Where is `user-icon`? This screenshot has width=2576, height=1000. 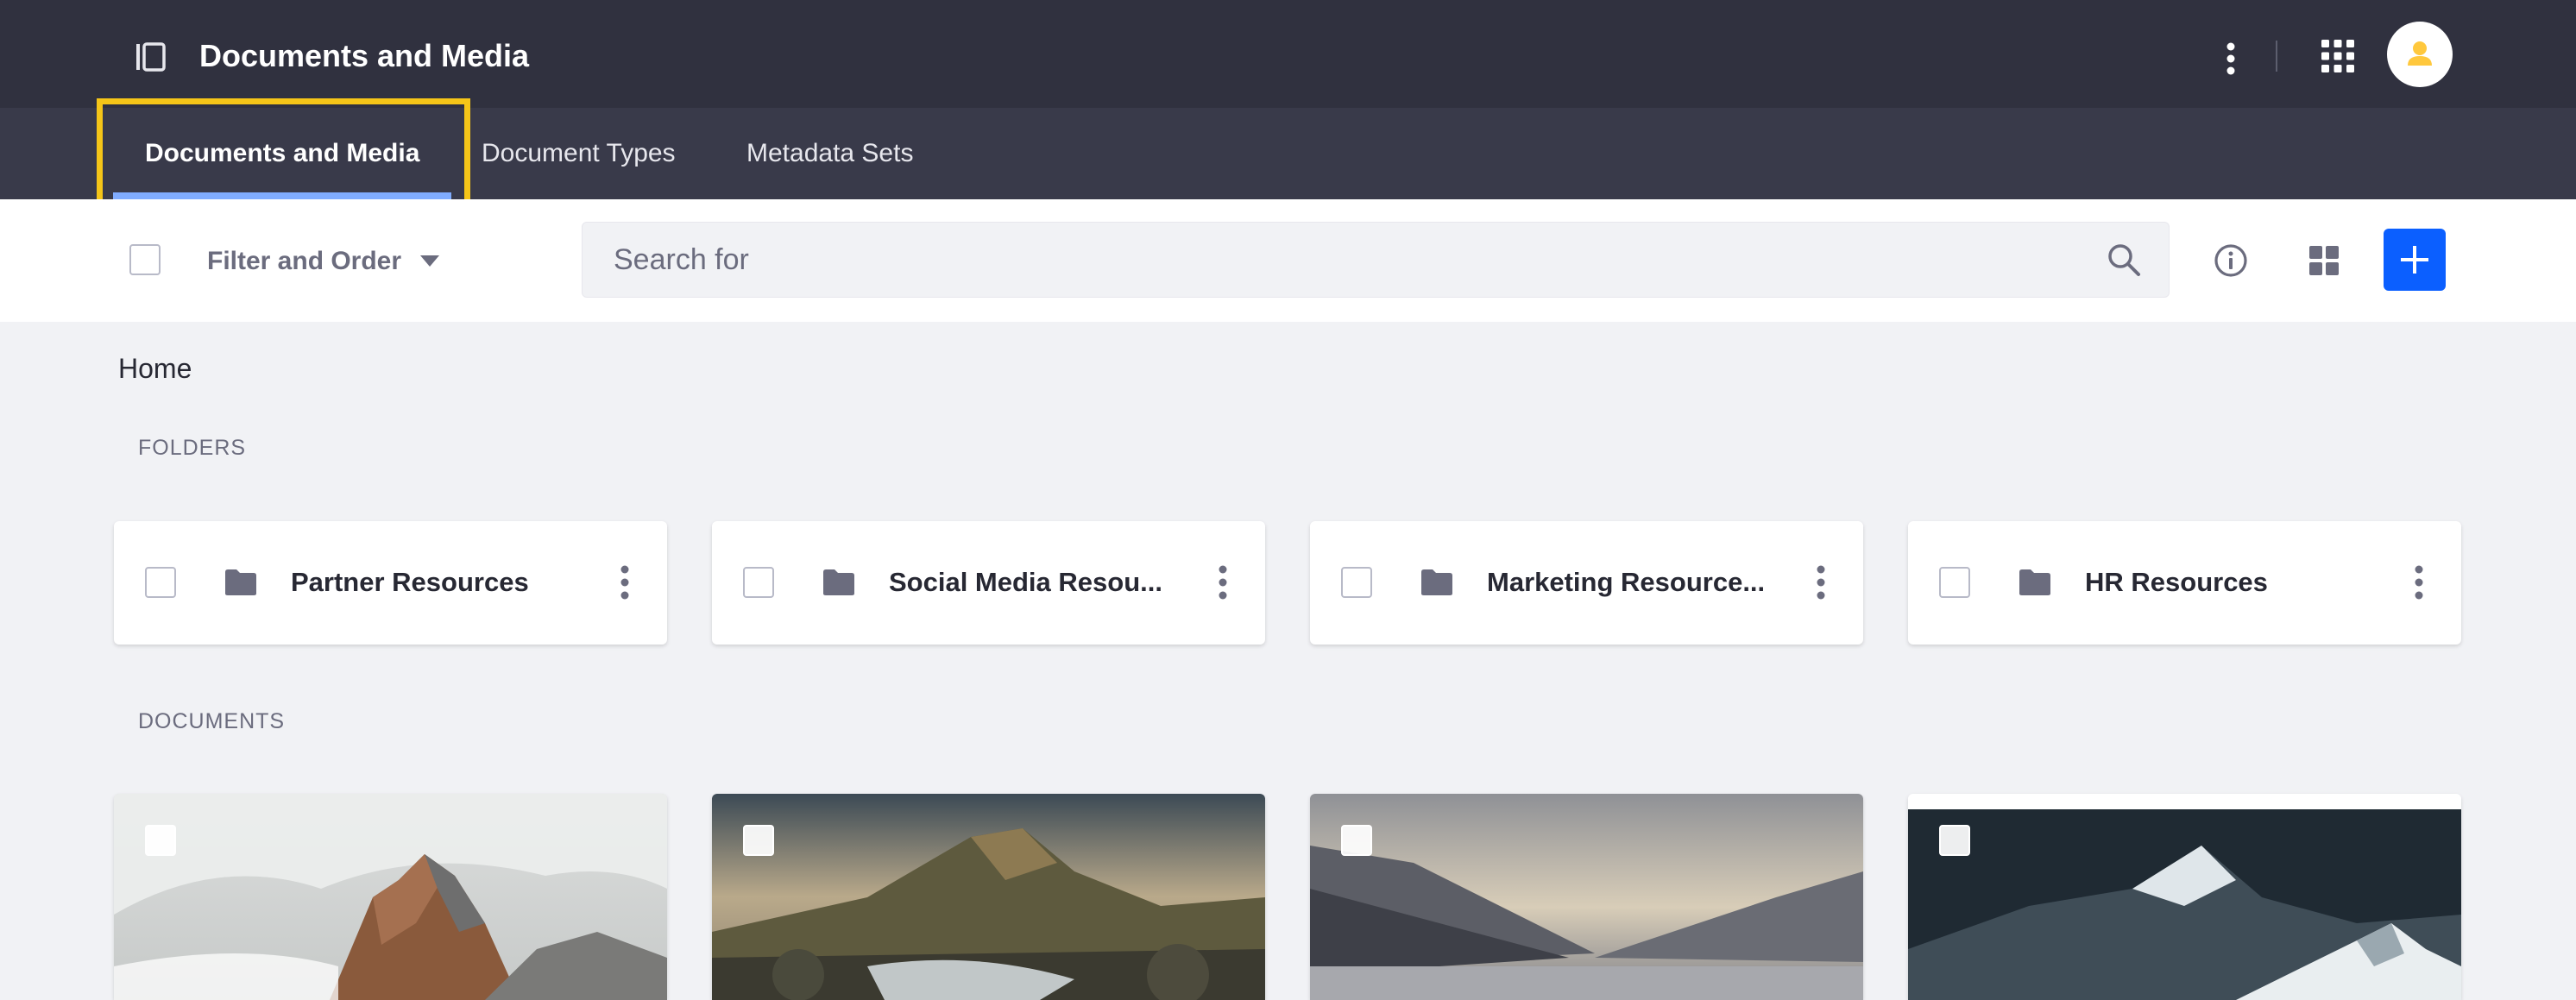
user-icon is located at coordinates (2420, 54).